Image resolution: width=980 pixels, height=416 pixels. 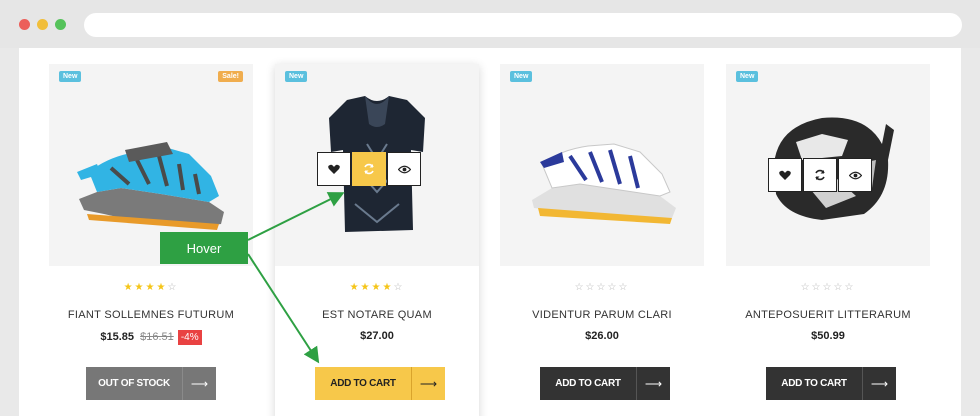 What do you see at coordinates (24, 24) in the screenshot?
I see `close-window-dot` at bounding box center [24, 24].